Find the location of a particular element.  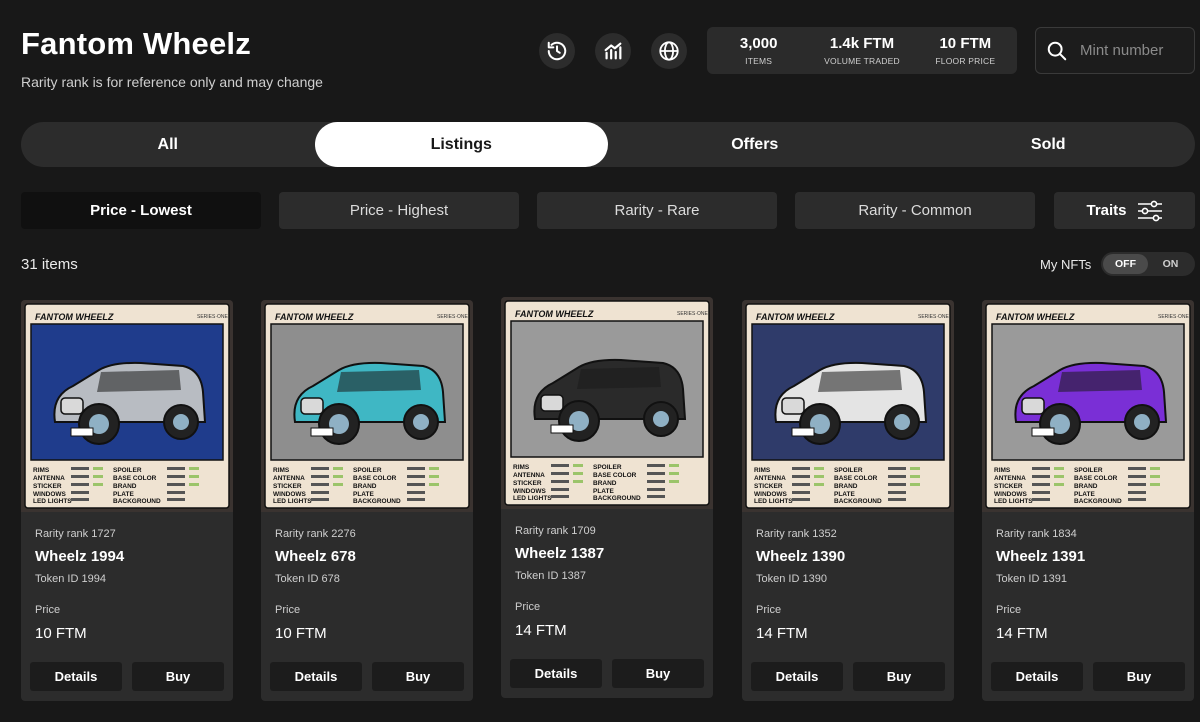

stat-volume-traded: 1.4k FTM VOLUME TRADED is located at coordinates (861, 50).